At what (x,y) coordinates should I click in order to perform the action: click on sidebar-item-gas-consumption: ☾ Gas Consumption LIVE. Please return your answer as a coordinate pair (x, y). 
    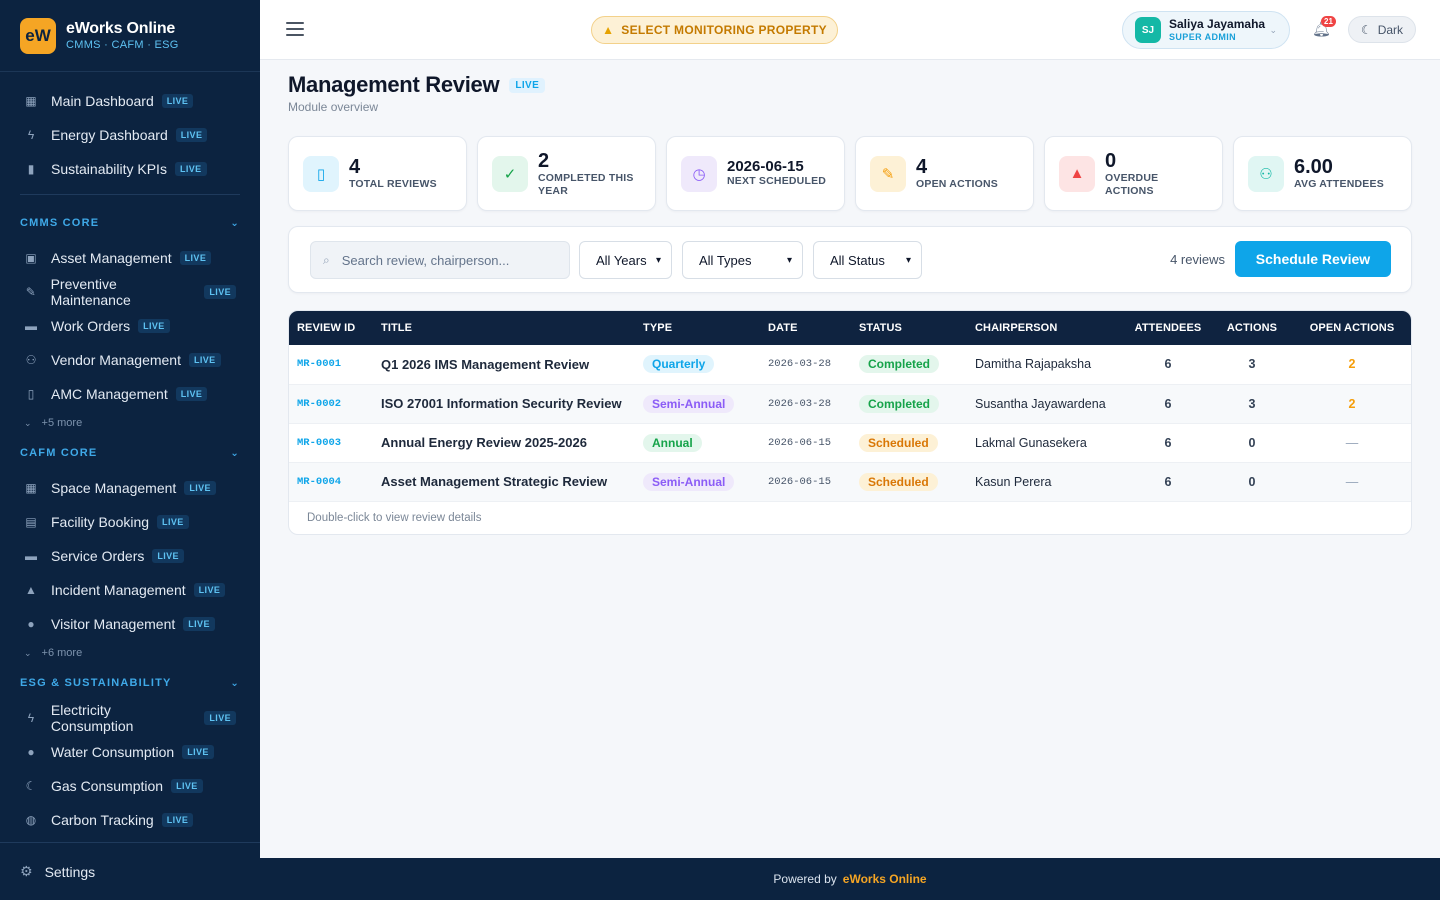
    Looking at the image, I should click on (130, 786).